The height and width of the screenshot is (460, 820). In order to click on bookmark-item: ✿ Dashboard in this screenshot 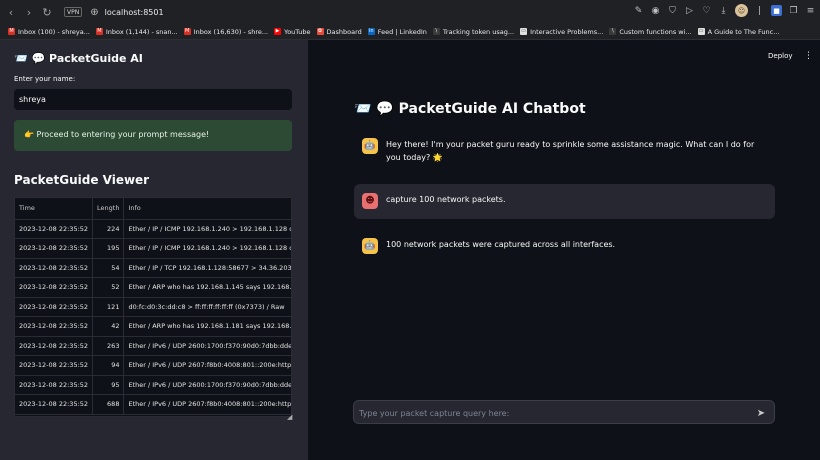, I will do `click(339, 31)`.